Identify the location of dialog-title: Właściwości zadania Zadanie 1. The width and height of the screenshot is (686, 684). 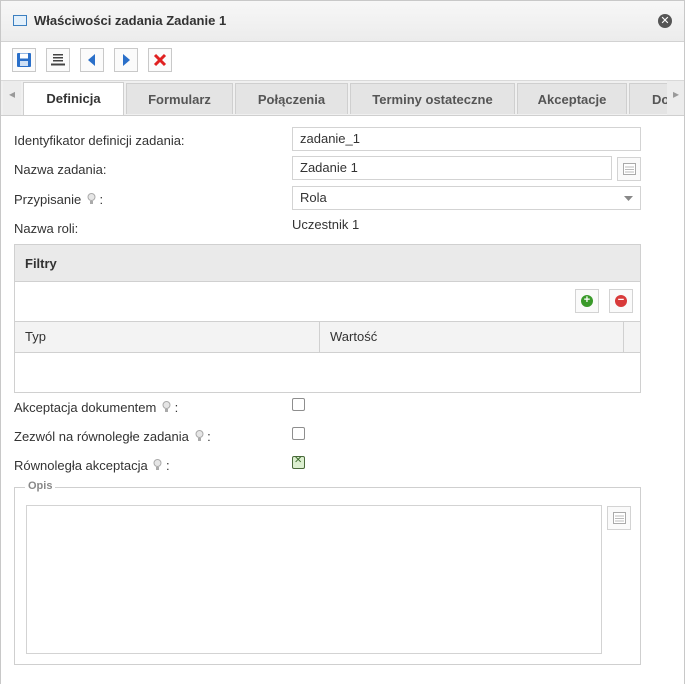
(130, 20).